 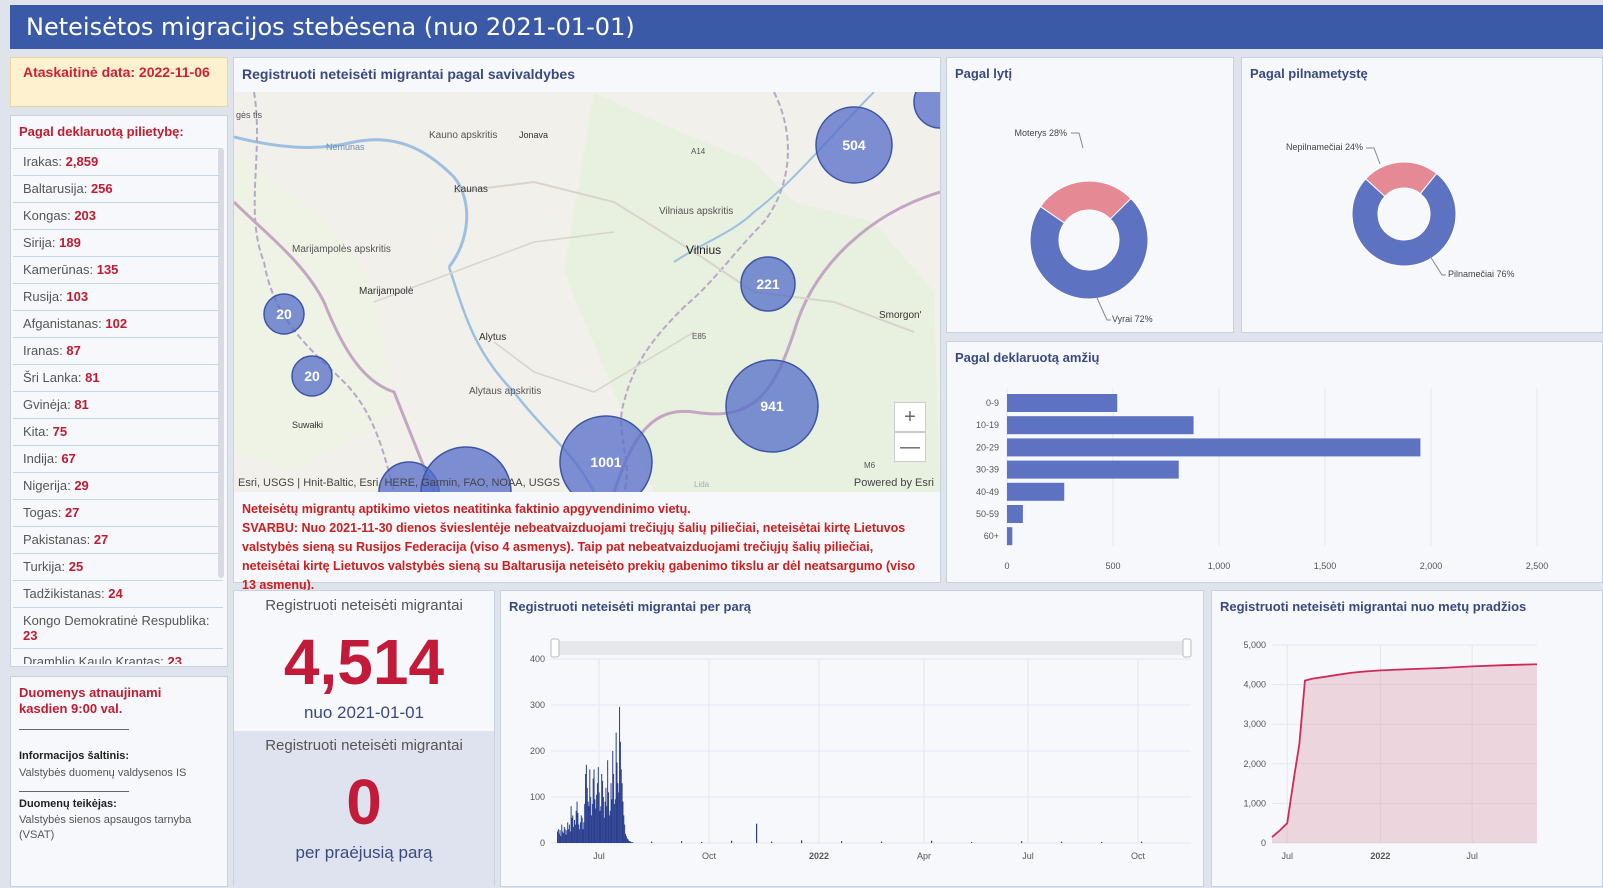 I want to click on adult-chart: Nepilnamečiai 24%Pilnamečiai 76%, so click(x=1422, y=208).